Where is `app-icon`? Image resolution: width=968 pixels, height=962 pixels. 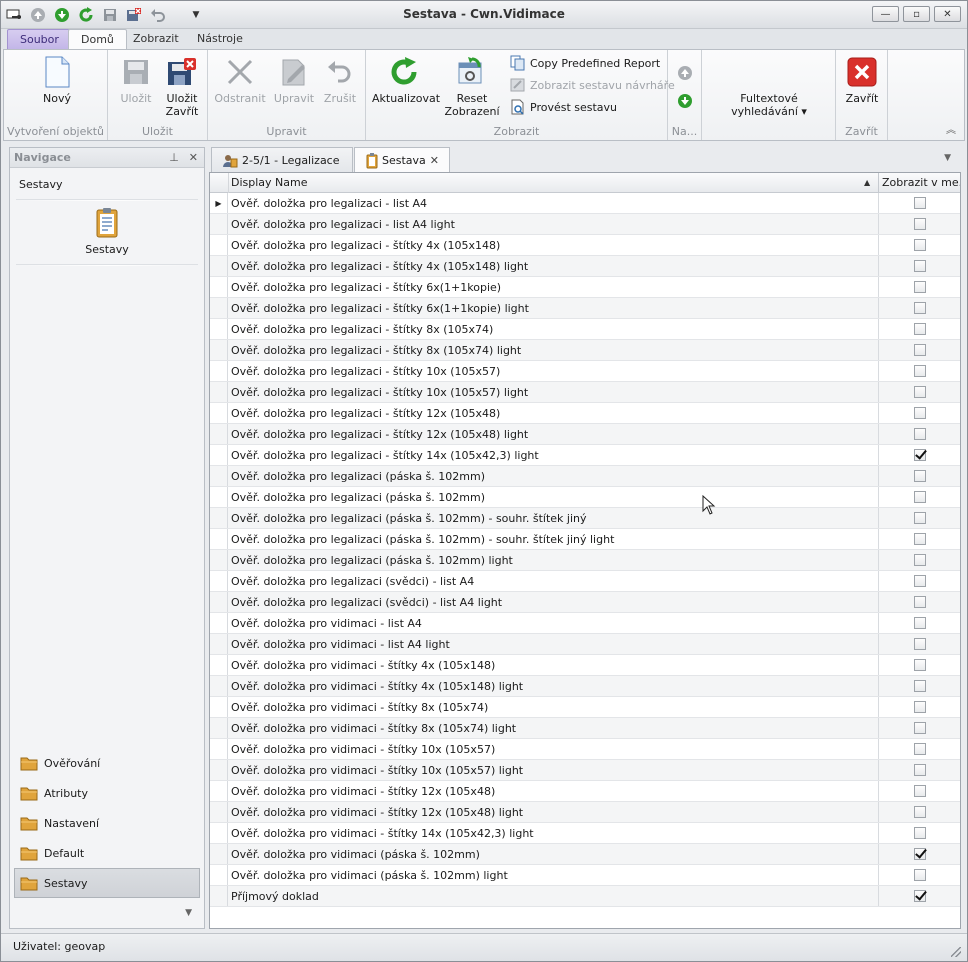
app-icon is located at coordinates (14, 15).